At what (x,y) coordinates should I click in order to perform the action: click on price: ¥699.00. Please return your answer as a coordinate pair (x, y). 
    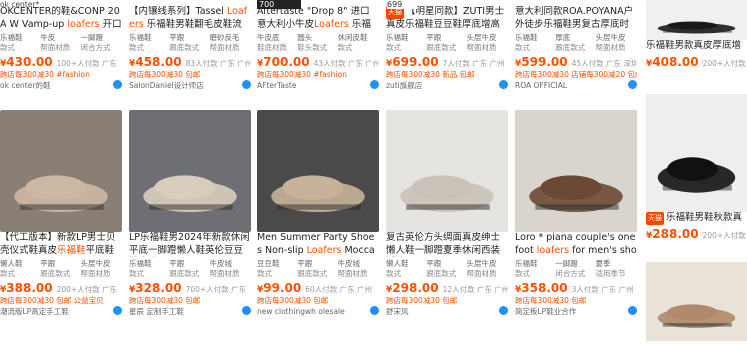
    Looking at the image, I should click on (412, 62).